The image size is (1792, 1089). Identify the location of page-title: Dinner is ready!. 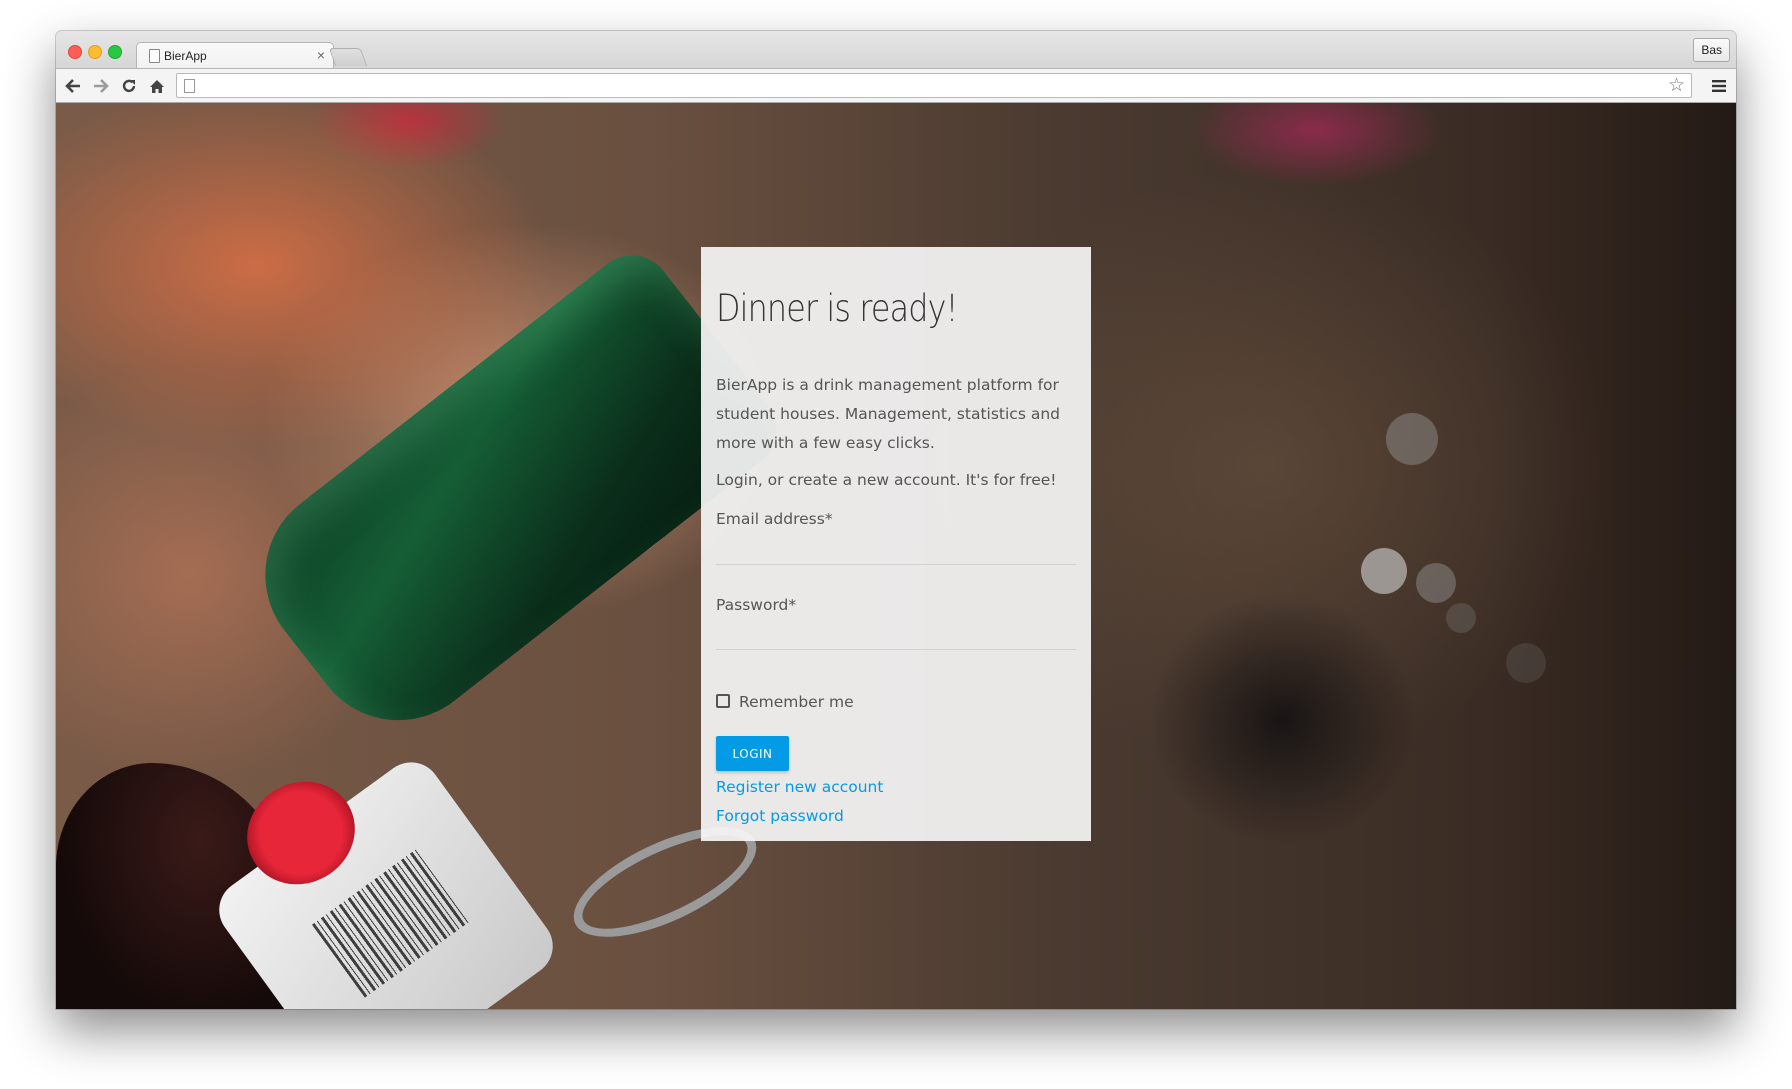
(837, 308).